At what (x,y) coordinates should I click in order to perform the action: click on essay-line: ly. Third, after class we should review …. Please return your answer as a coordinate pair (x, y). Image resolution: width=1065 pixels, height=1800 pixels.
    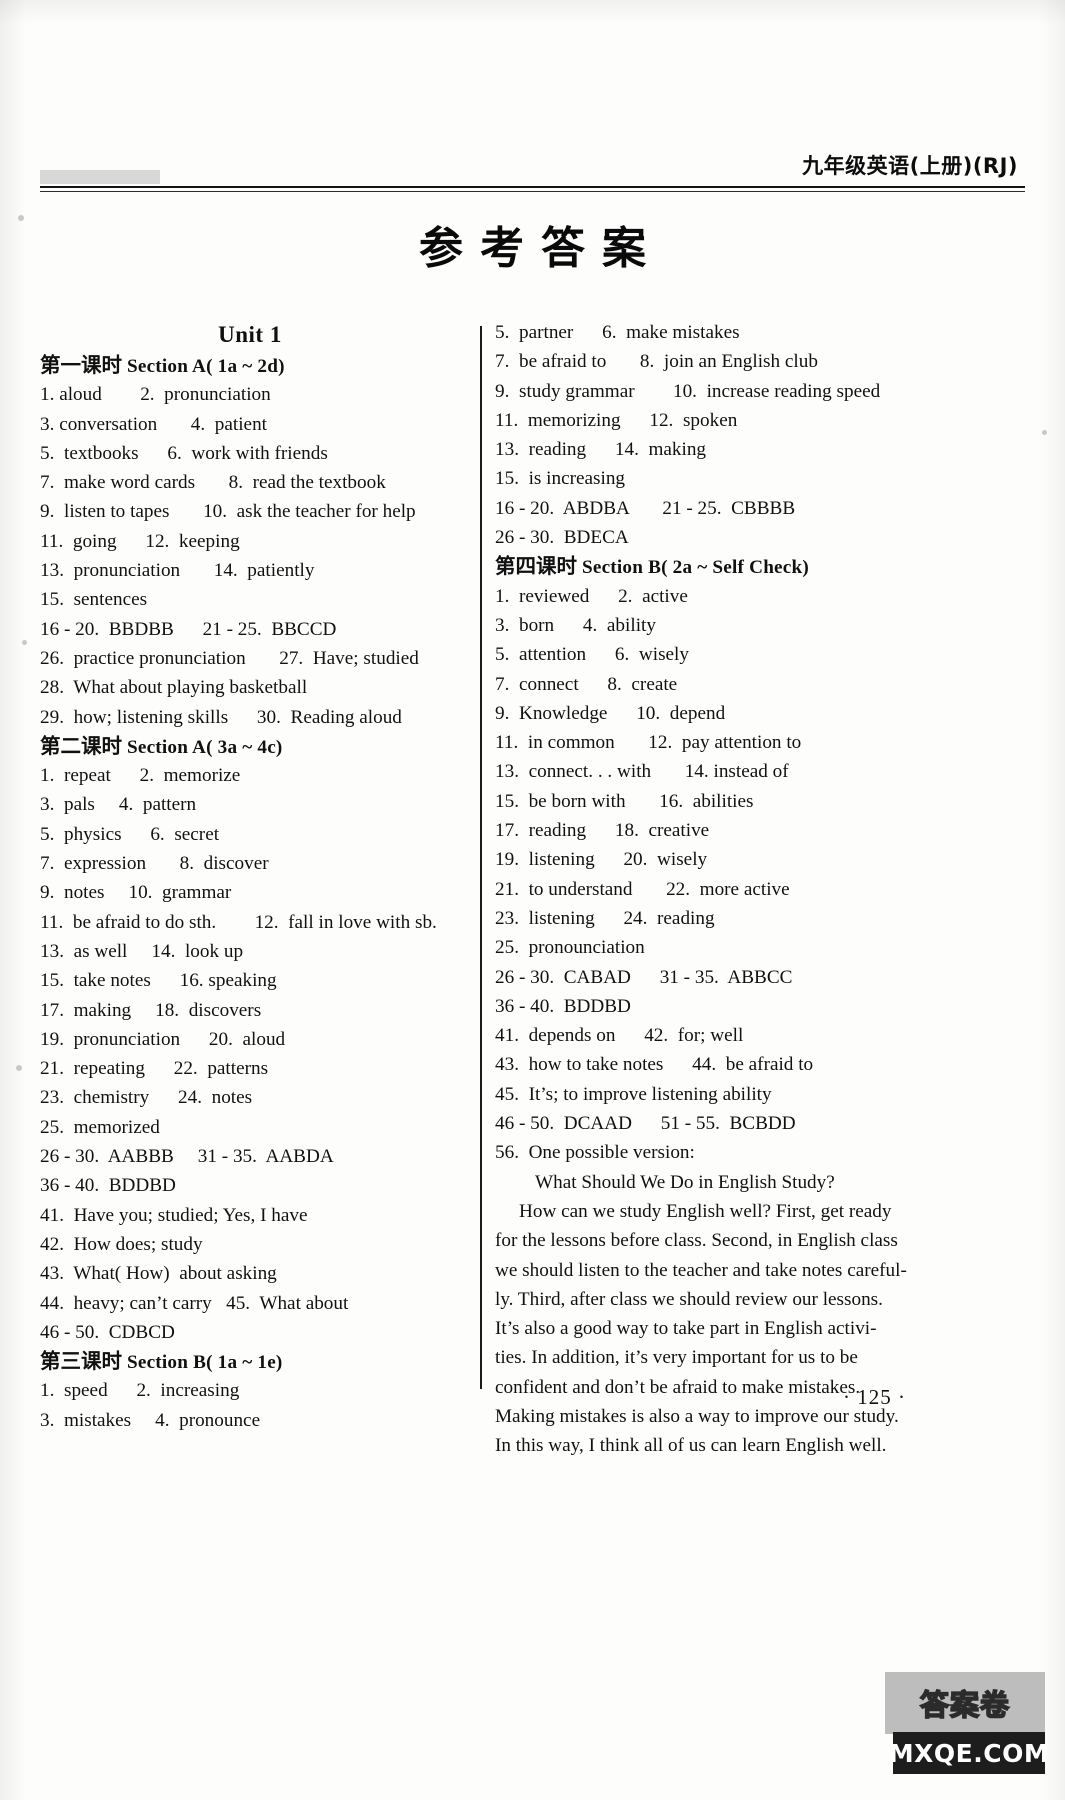
    Looking at the image, I should click on (689, 1299).